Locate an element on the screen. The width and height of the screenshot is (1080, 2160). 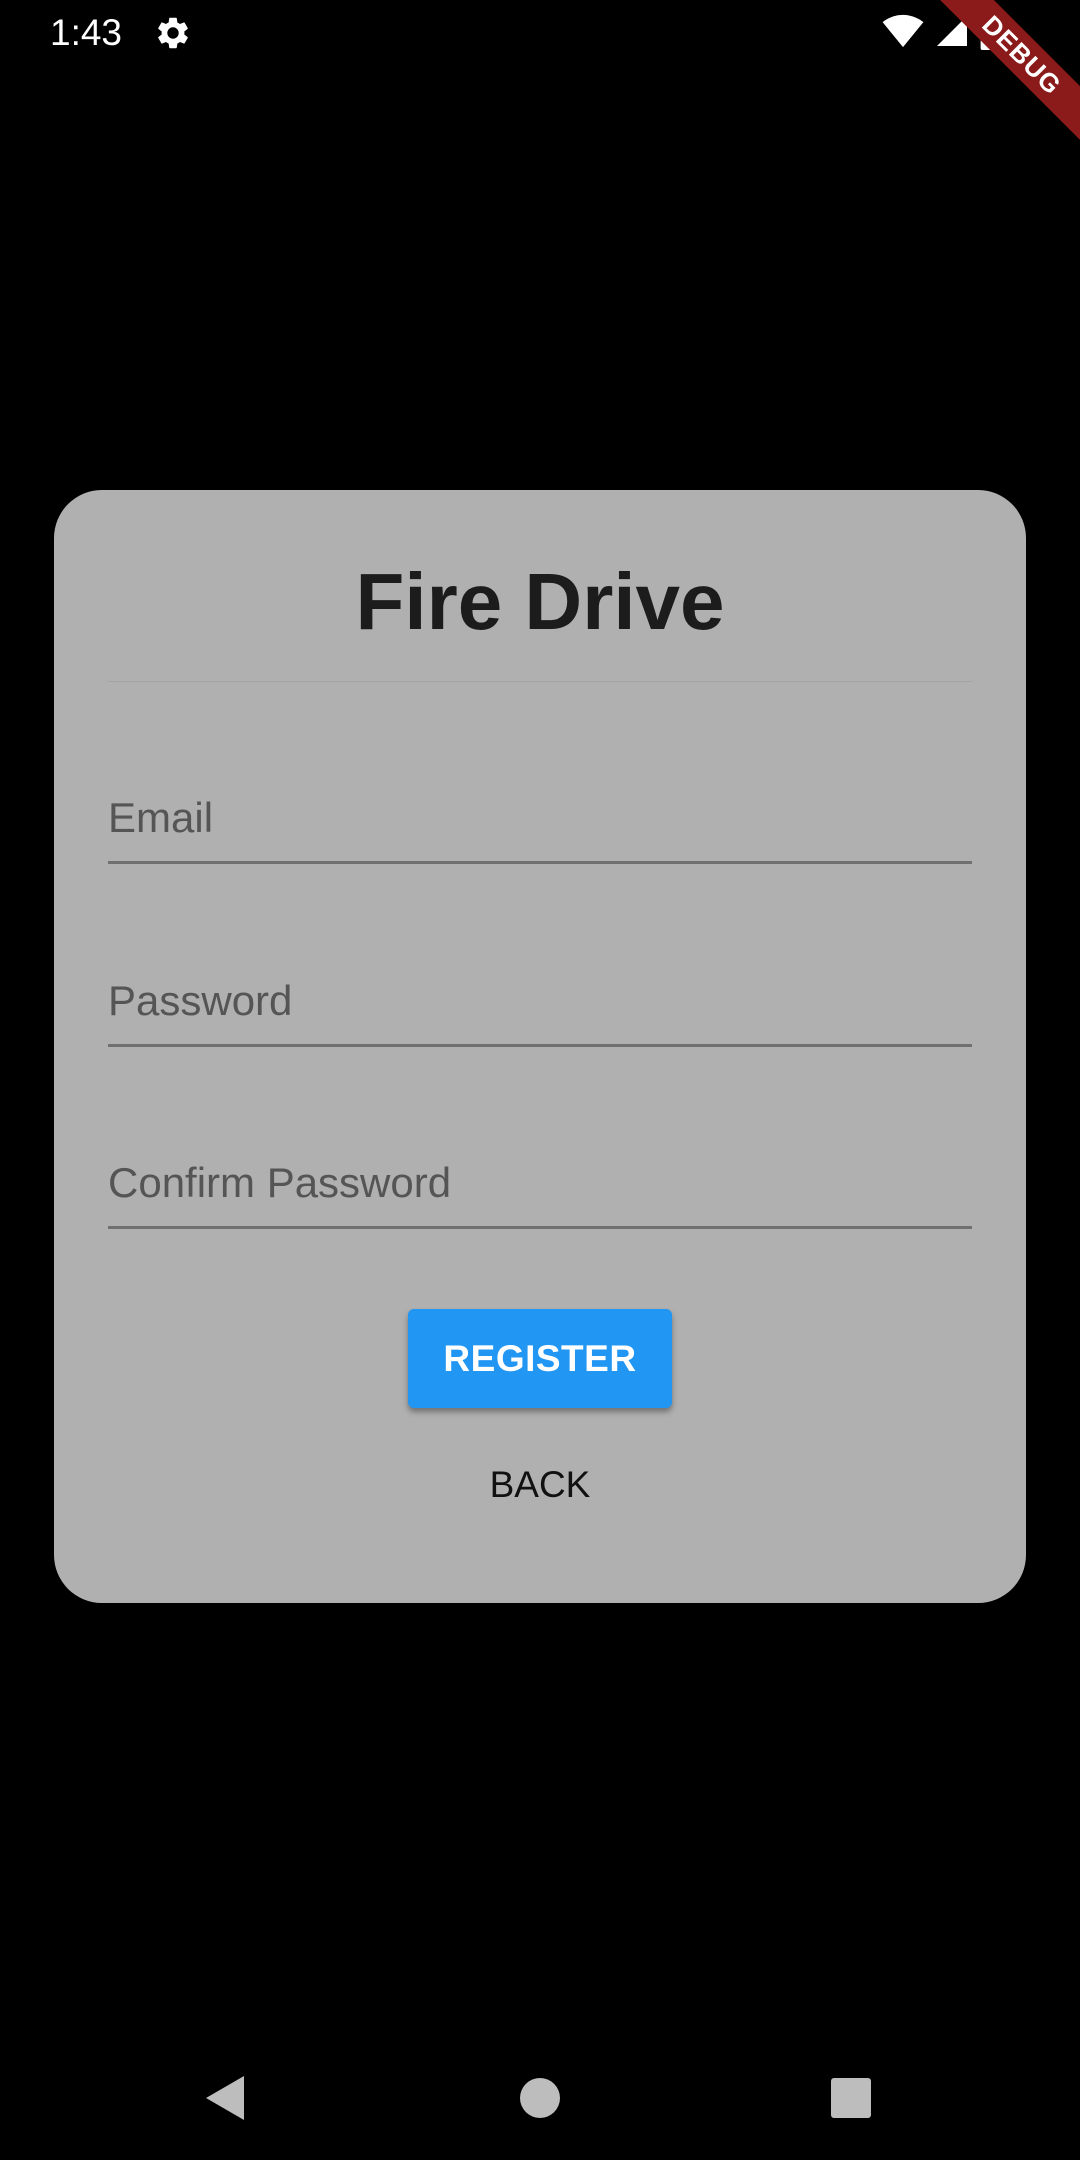
password-field is located at coordinates (540, 992).